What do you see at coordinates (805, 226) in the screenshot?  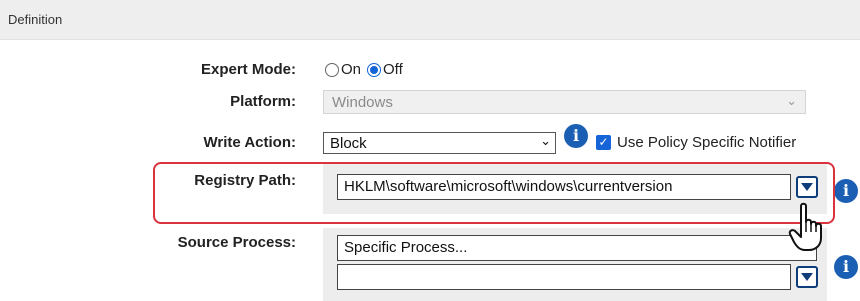 I see `hand-pointer-icon` at bounding box center [805, 226].